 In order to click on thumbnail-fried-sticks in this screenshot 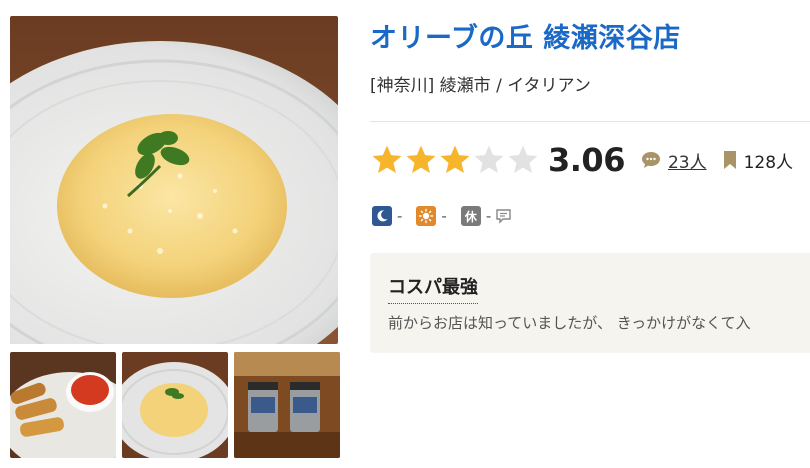, I will do `click(63, 405)`.